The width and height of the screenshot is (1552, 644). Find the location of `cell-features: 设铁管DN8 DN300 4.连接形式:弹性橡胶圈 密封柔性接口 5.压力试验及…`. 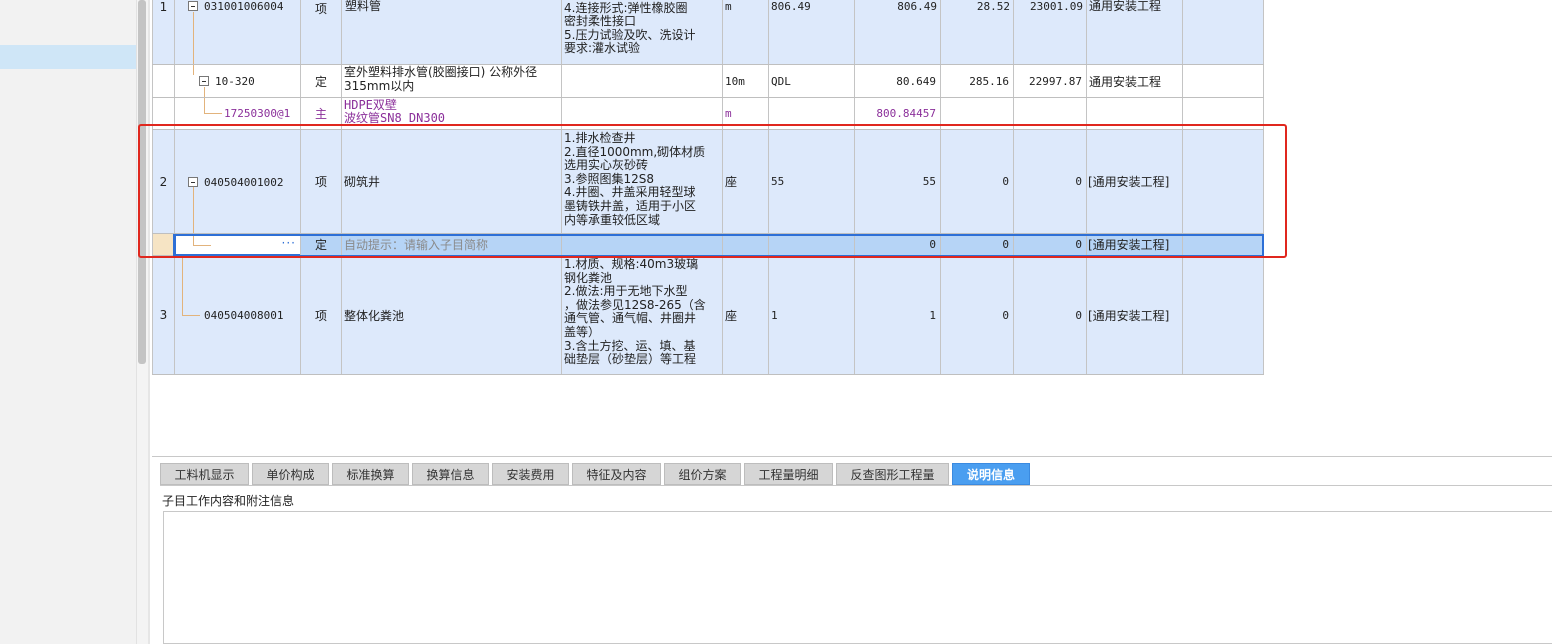

cell-features: 设铁管DN8 DN300 4.连接形式:弹性橡胶圈 密封柔性接口 5.压力试验及… is located at coordinates (641, 32).